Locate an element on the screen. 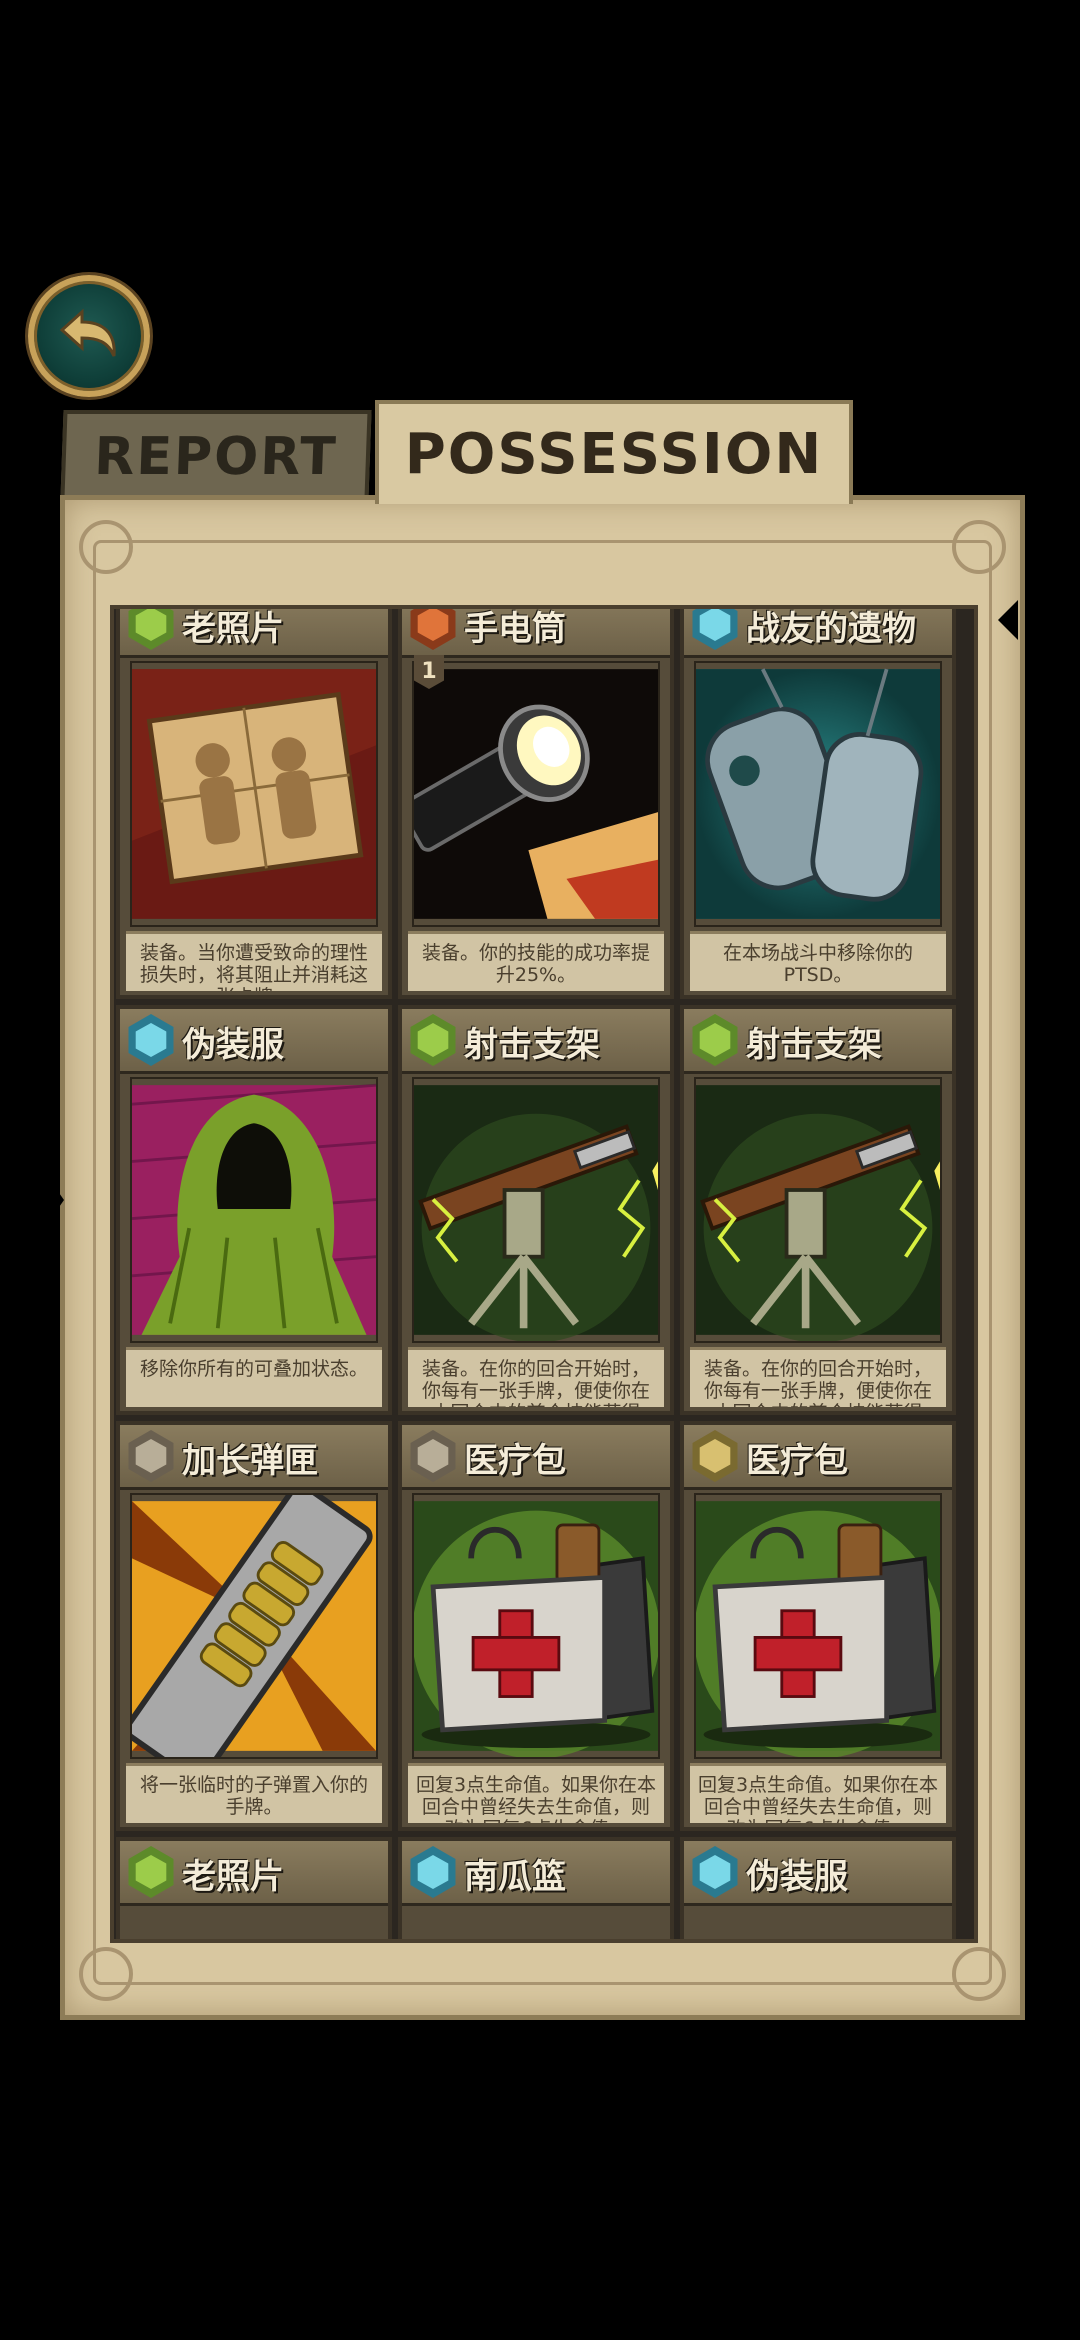 Image resolution: width=1080 pixels, height=2340 pixels. card-art-ghillie-icon is located at coordinates (254, 1210).